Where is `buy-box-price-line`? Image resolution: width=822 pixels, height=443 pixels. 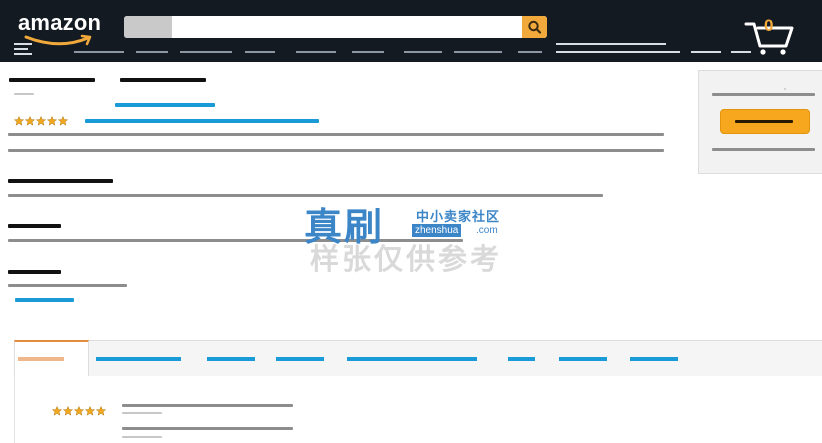 buy-box-price-line is located at coordinates (763, 94).